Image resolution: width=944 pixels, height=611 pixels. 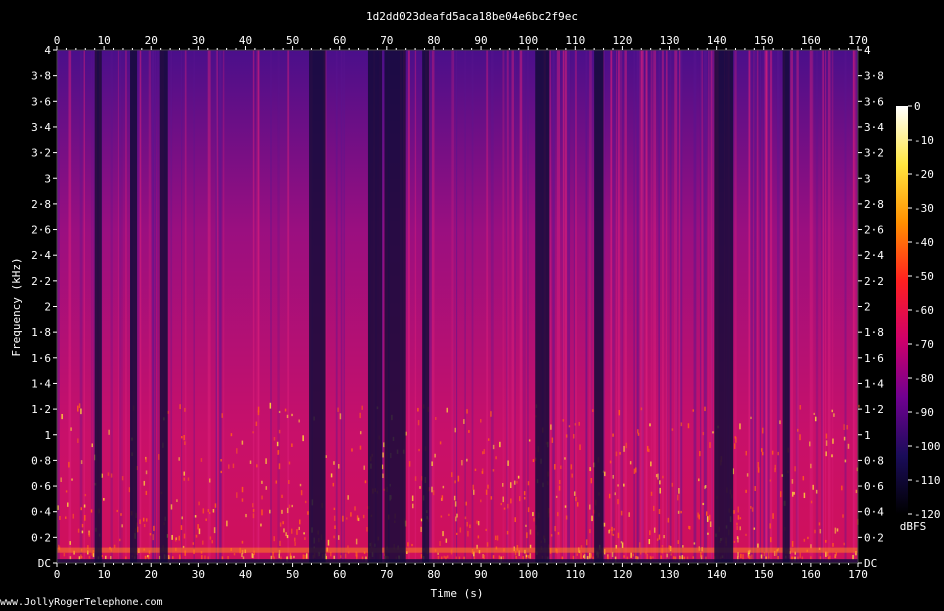 What do you see at coordinates (764, 40) in the screenshot?
I see `x-tick-label-top: 150` at bounding box center [764, 40].